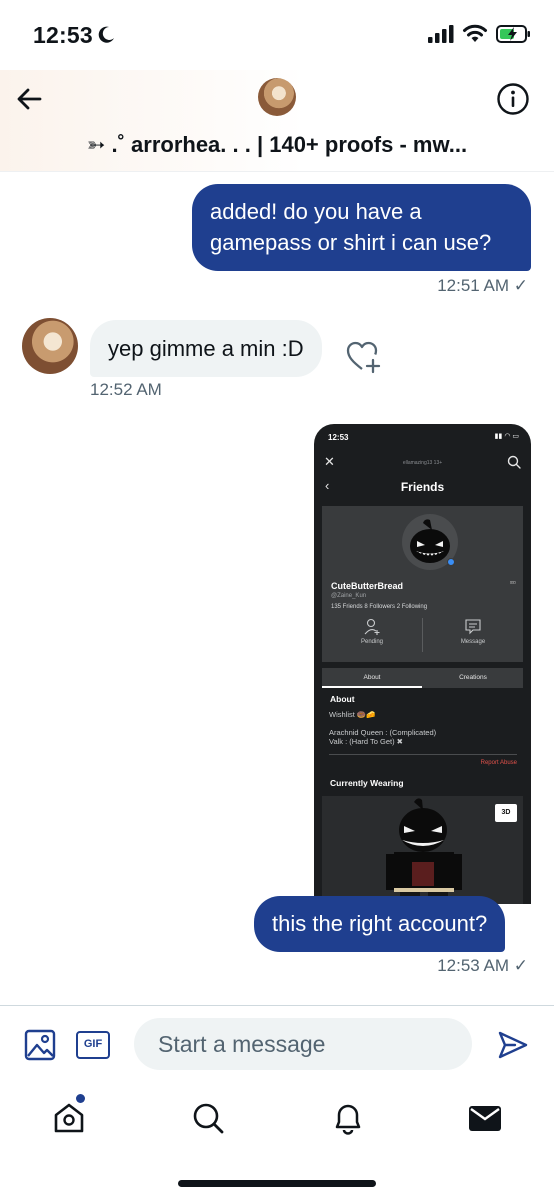 The image size is (554, 1200). Describe the element at coordinates (422, 487) in the screenshot. I see `shot-page-title: Friends` at that location.